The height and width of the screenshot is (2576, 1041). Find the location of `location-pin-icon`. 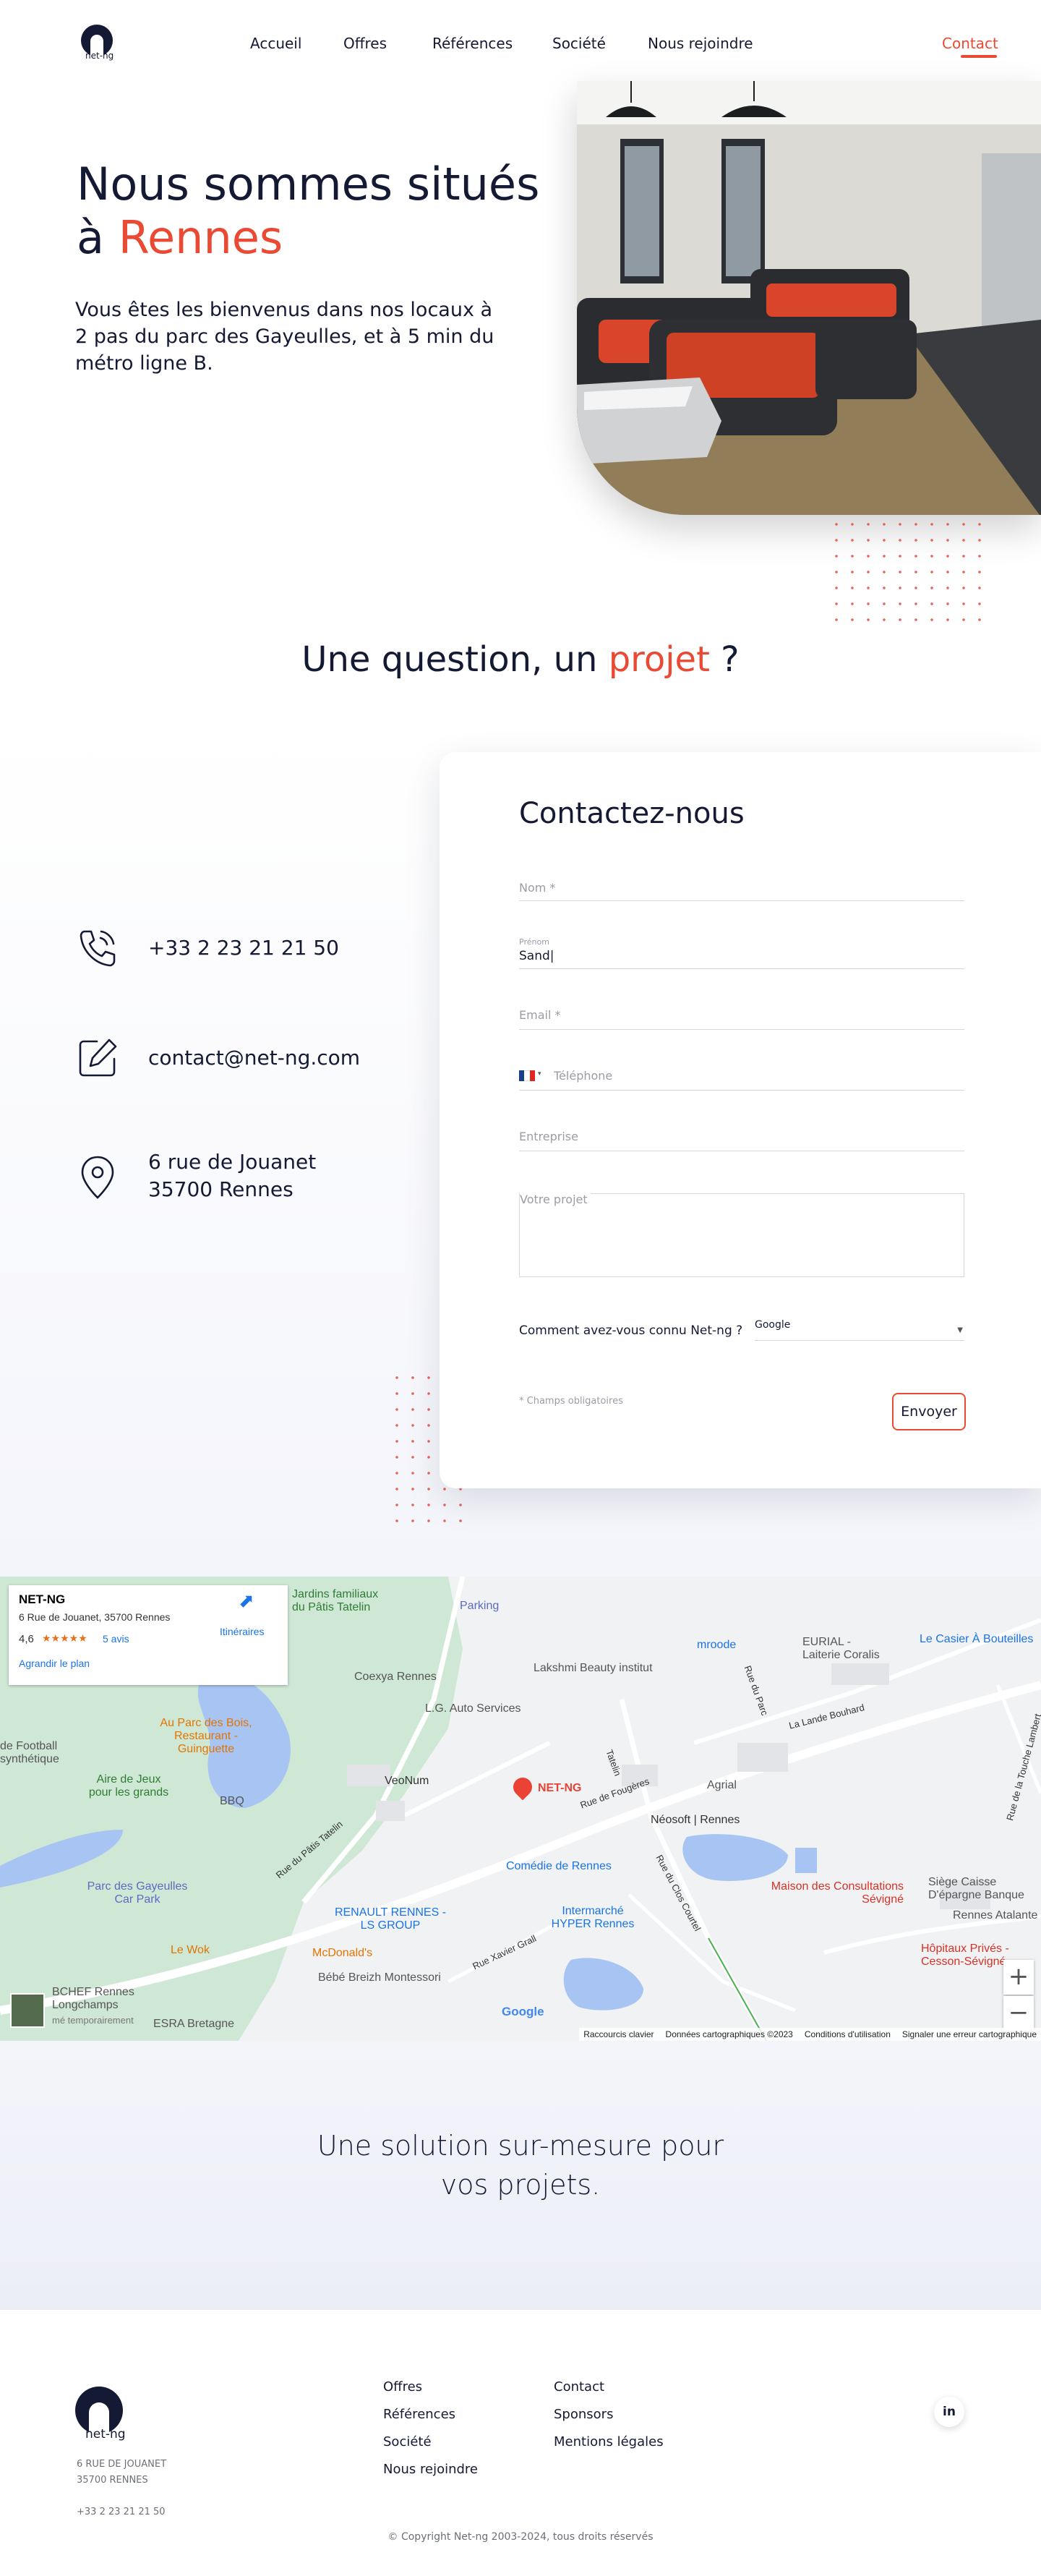

location-pin-icon is located at coordinates (97, 1177).